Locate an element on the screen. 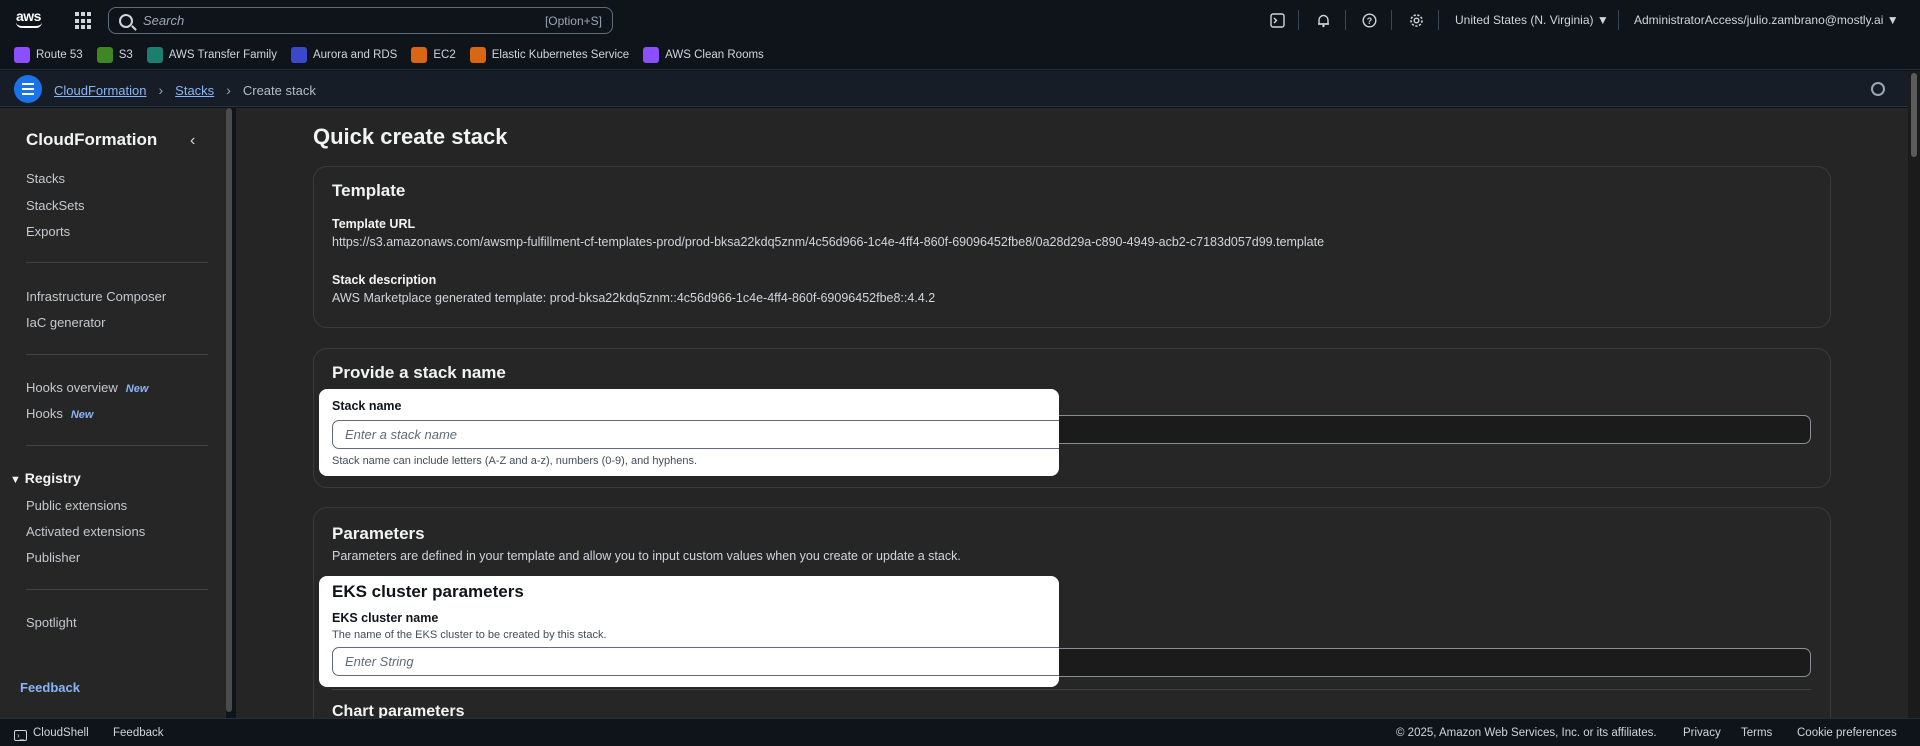  sidebar-item-activated-extensions: Activated extensions is located at coordinates (85, 531).